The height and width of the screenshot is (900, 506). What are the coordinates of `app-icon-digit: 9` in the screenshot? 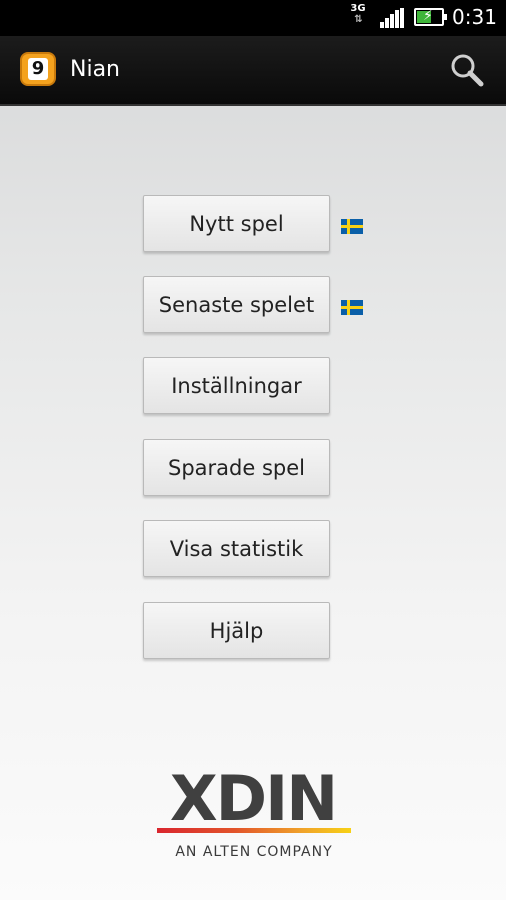 It's located at (38, 69).